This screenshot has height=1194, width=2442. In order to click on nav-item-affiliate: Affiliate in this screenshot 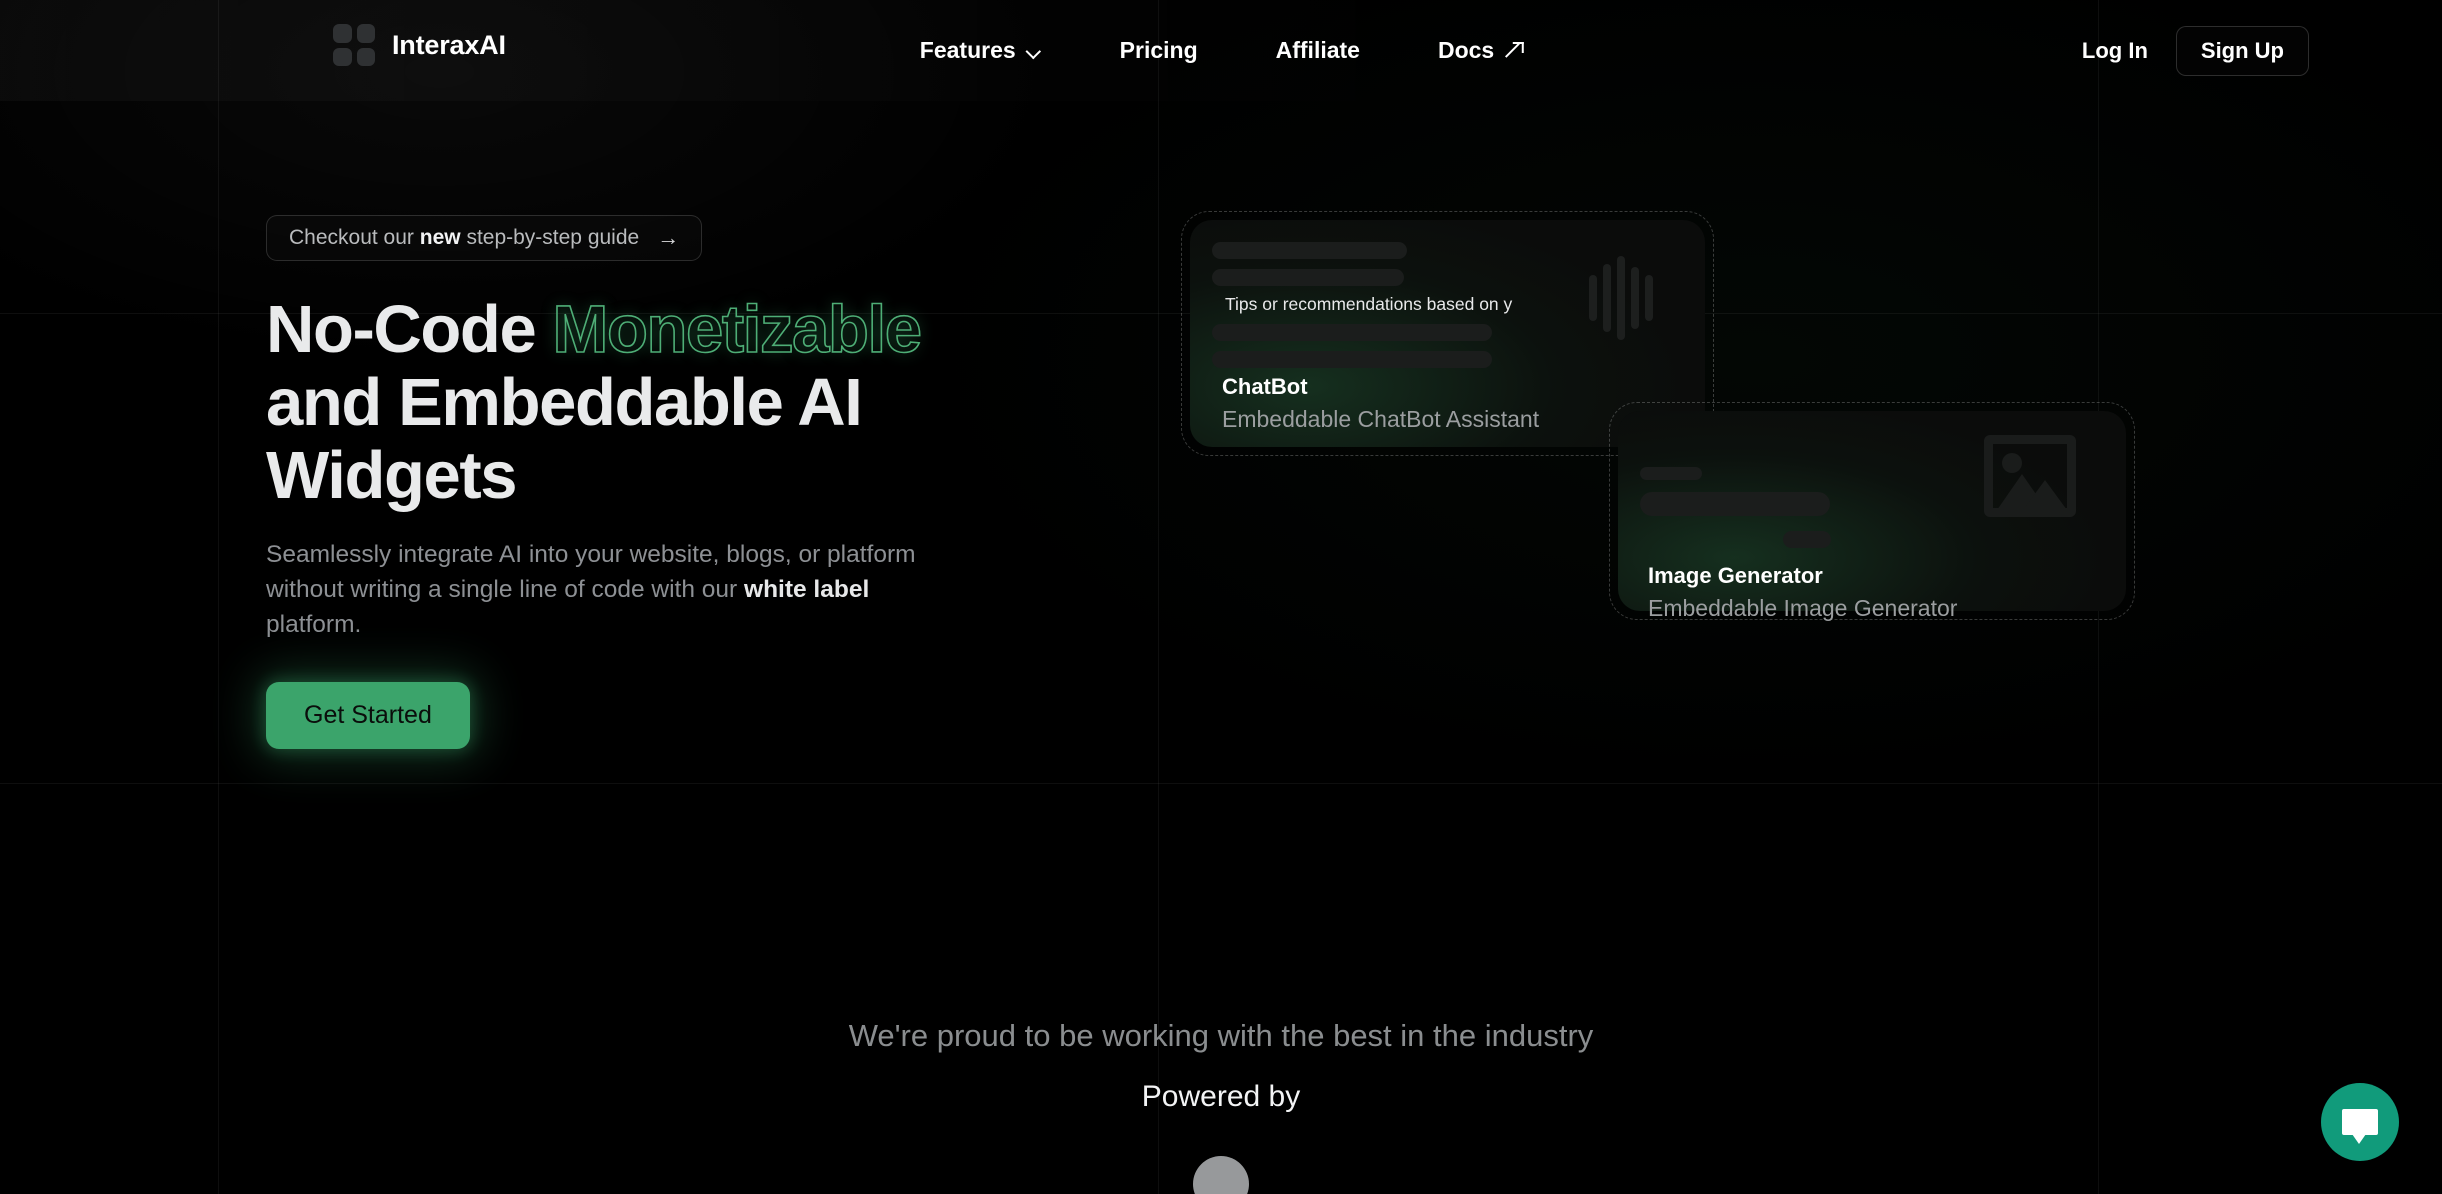, I will do `click(1318, 50)`.